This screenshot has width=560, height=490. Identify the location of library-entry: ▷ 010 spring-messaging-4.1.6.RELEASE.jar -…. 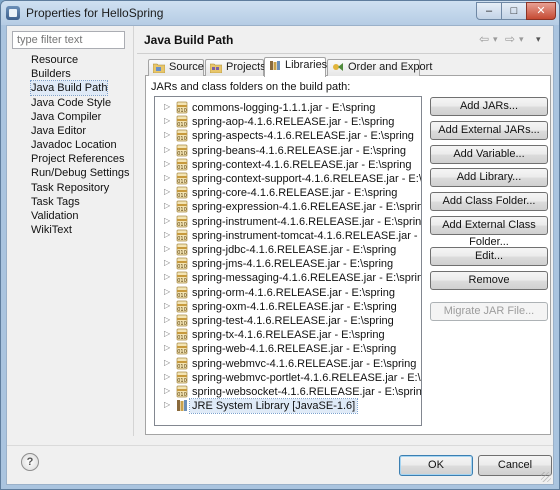
(288, 278).